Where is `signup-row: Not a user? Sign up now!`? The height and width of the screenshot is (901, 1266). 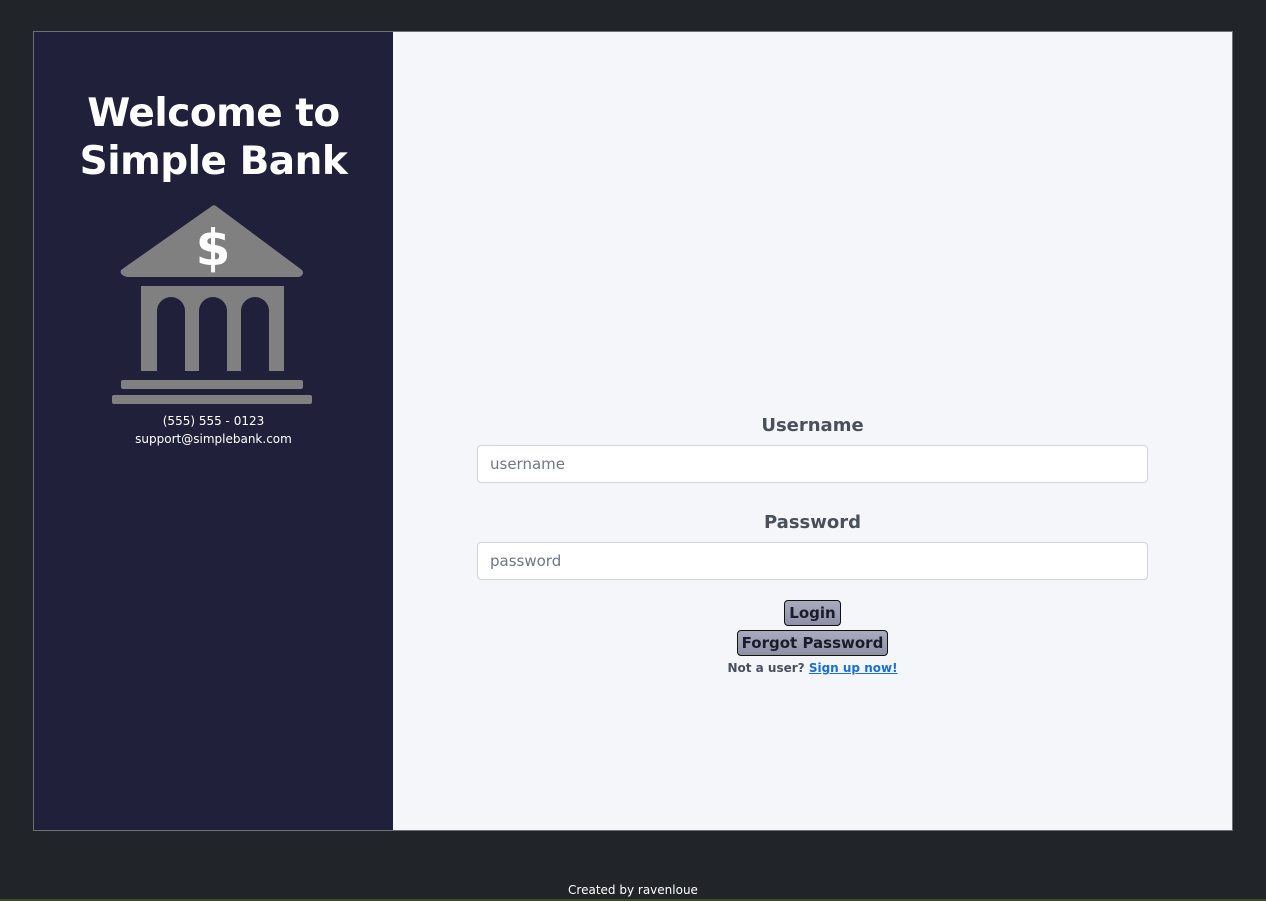
signup-row: Not a user? Sign up now! is located at coordinates (812, 668).